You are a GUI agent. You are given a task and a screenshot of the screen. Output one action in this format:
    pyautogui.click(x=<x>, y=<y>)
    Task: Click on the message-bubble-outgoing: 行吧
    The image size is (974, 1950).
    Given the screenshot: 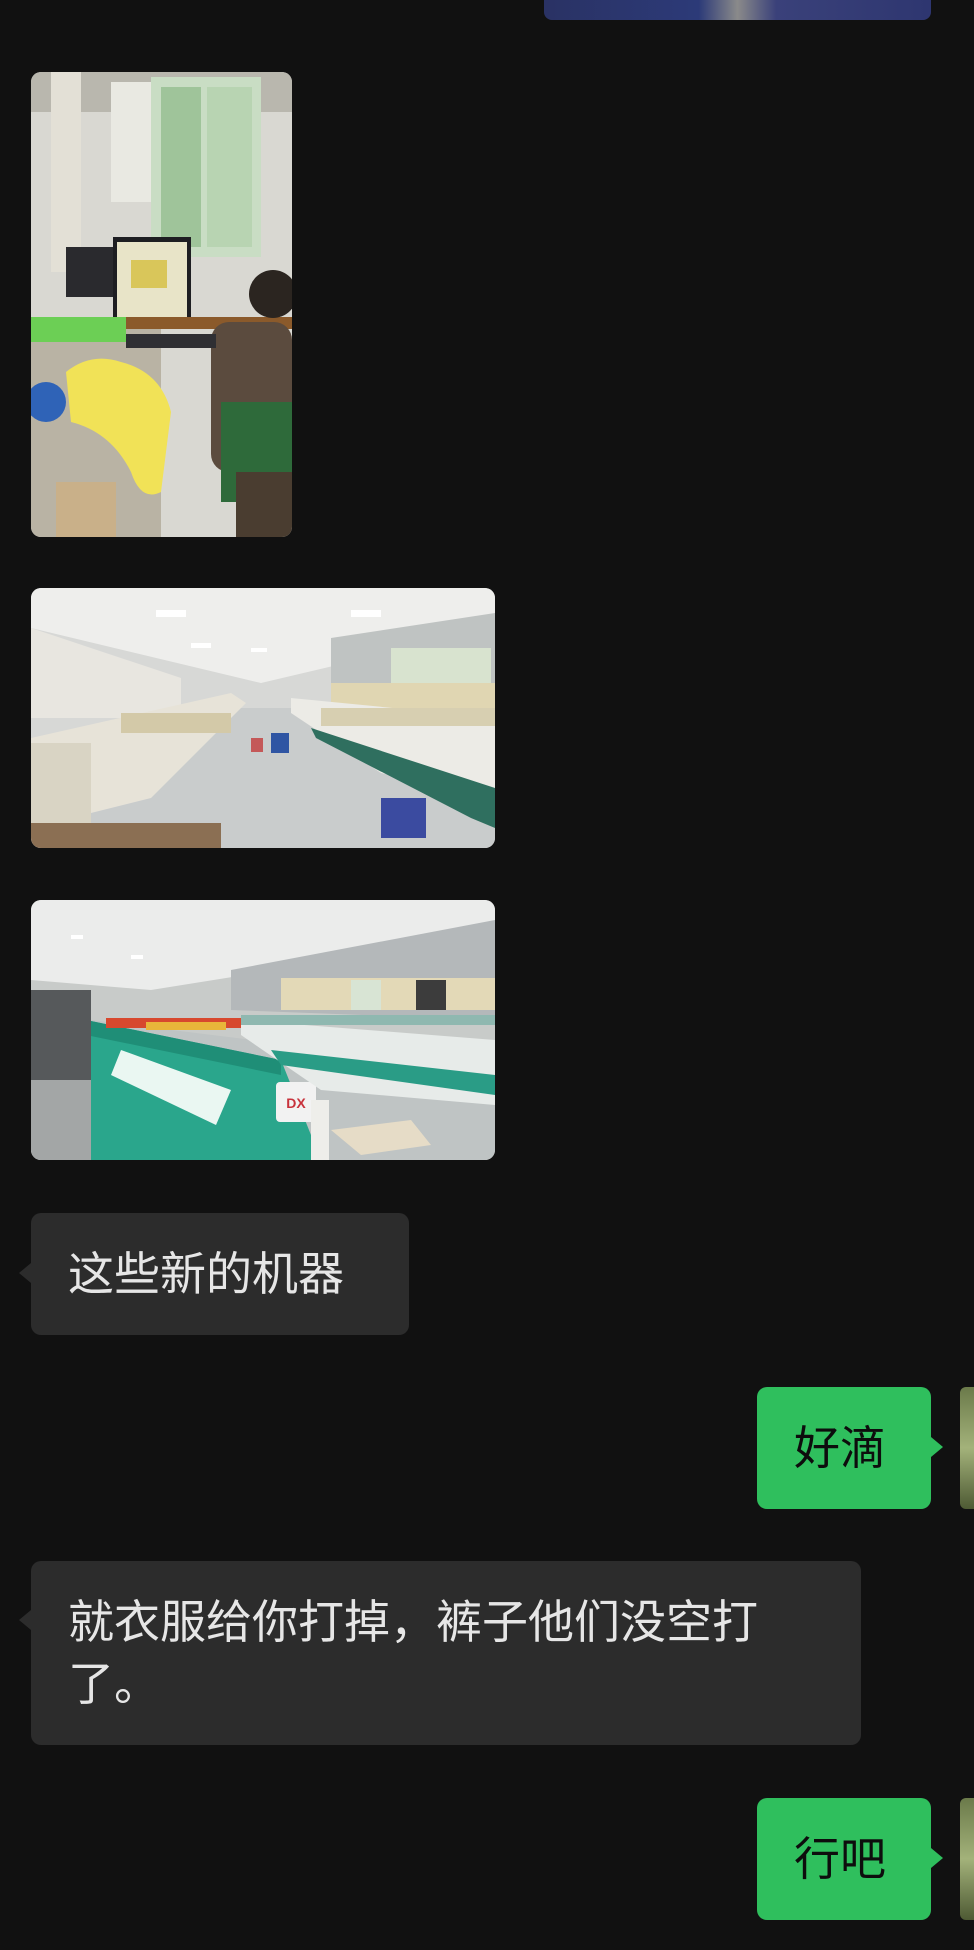 What is the action you would take?
    pyautogui.click(x=844, y=1859)
    